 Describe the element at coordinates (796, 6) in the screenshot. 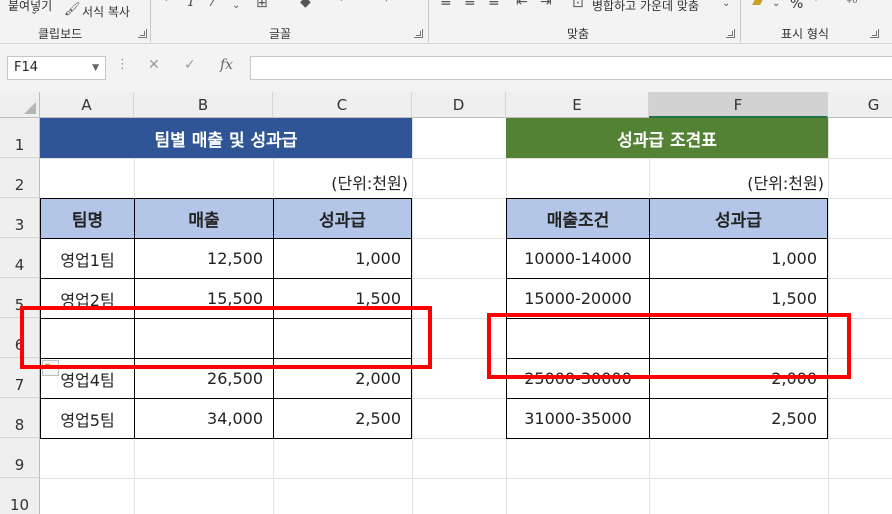

I see `percent-button: %` at that location.